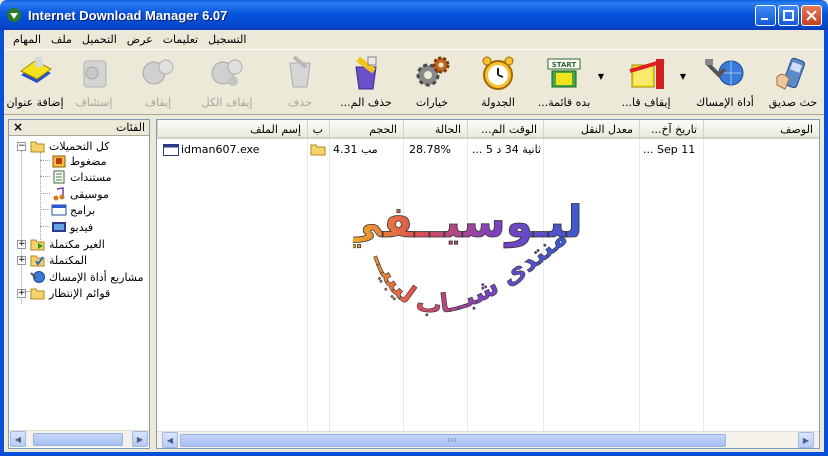 The image size is (828, 456). I want to click on unfinished-folder-icon, so click(37, 245).